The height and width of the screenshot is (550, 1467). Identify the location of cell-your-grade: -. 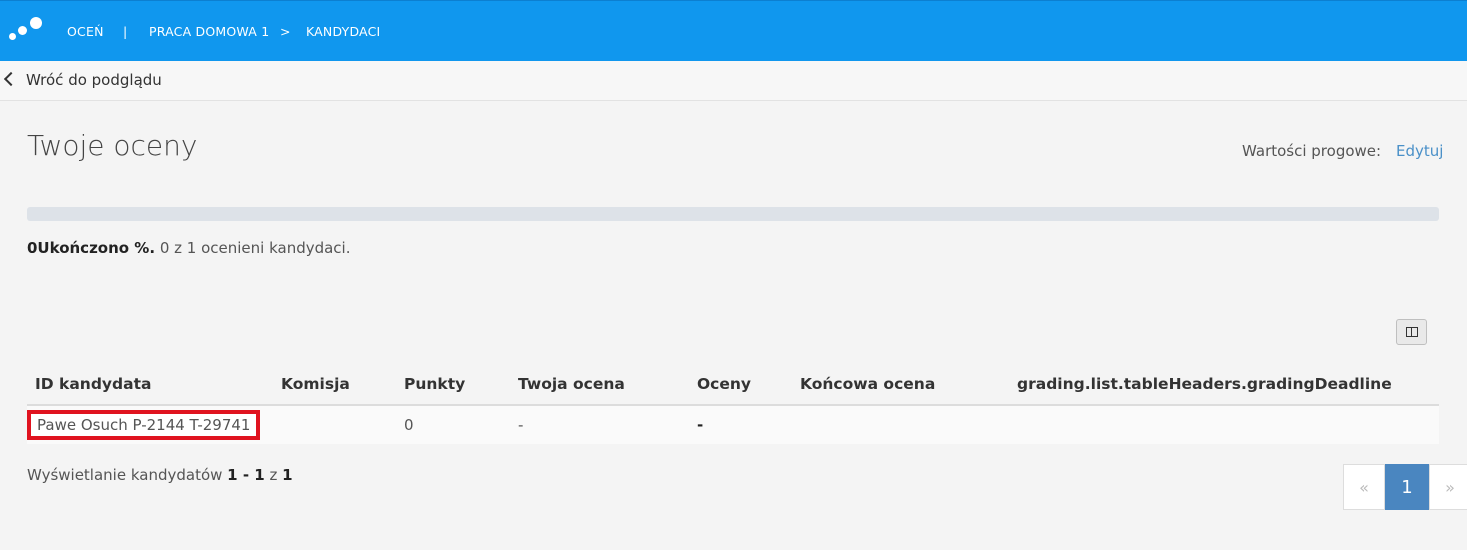
(599, 424).